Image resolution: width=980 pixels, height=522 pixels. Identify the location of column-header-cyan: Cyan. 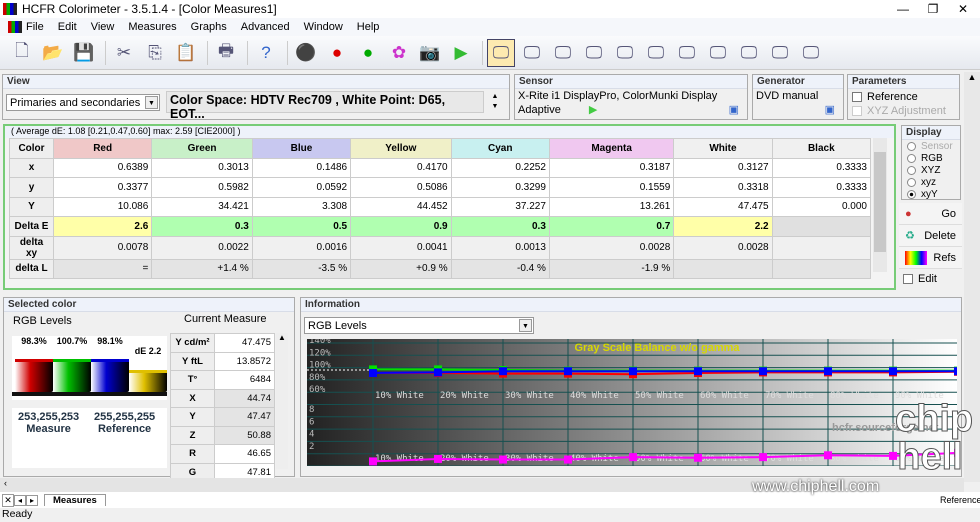
(500, 148).